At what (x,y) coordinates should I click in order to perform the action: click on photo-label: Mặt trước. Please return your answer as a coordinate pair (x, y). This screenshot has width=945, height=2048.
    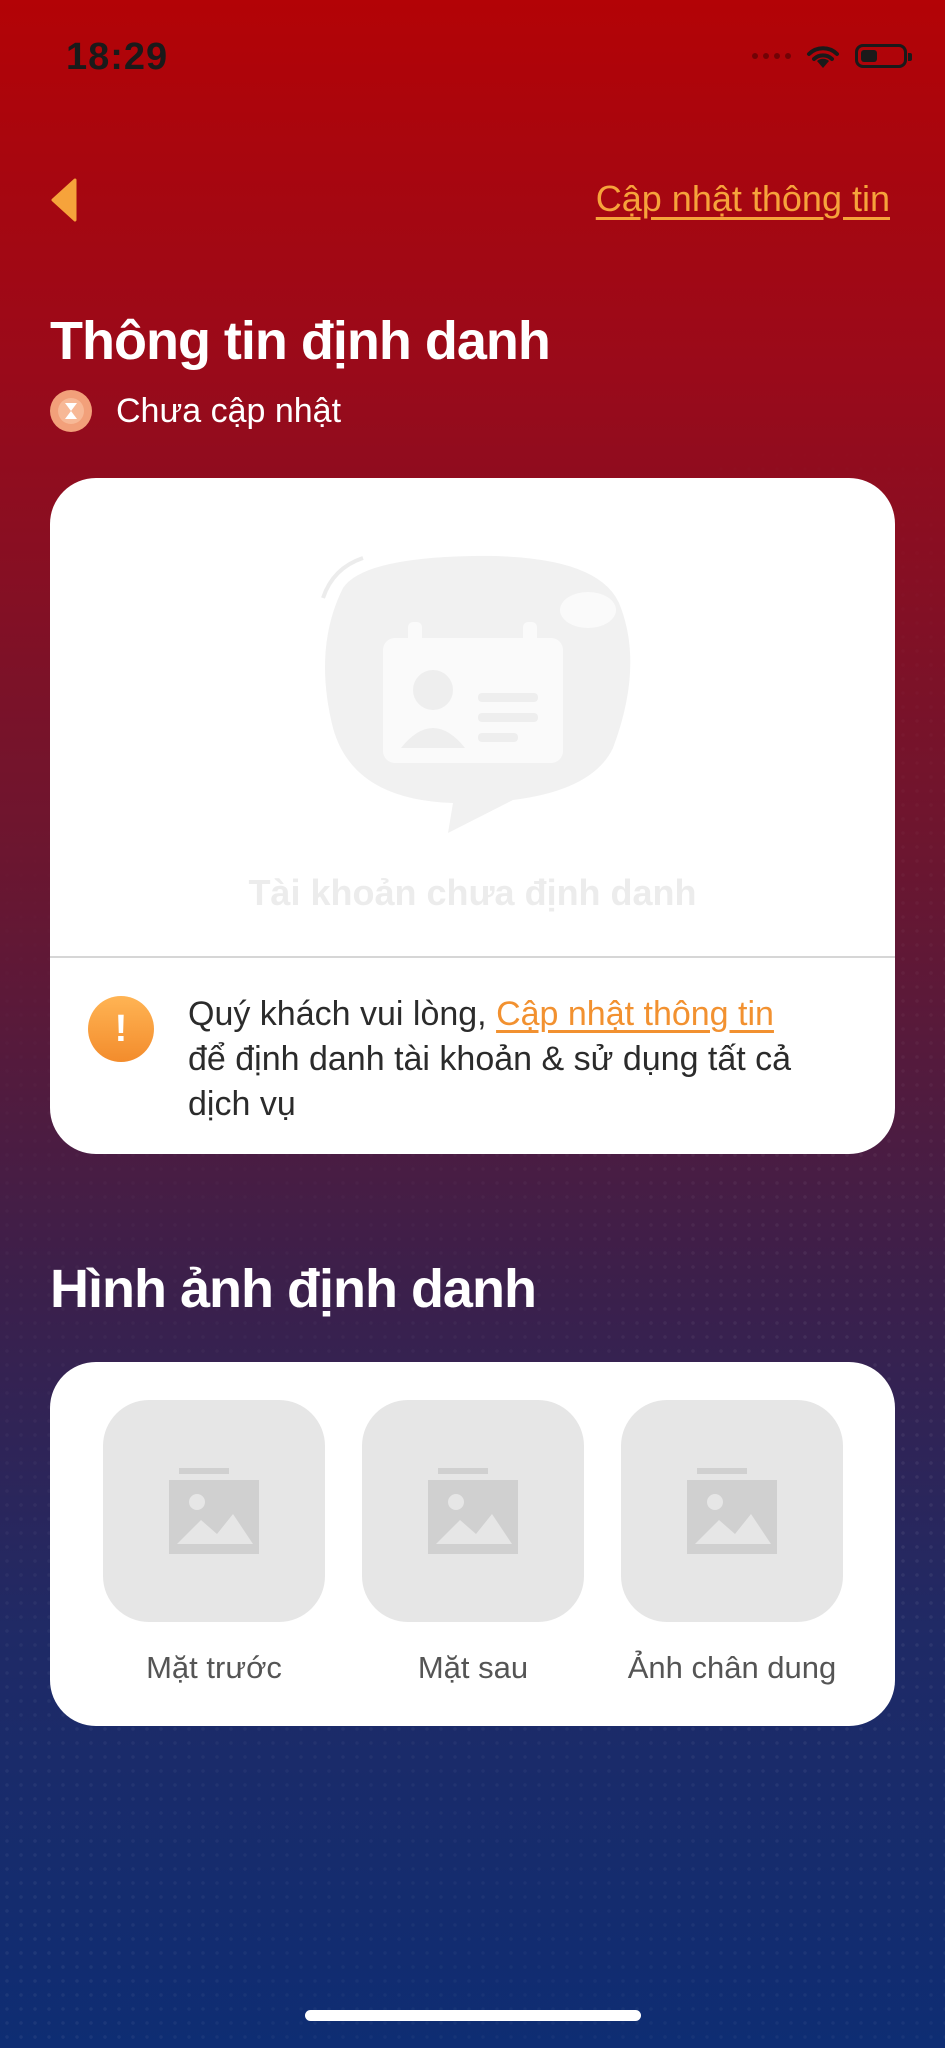
    Looking at the image, I should click on (214, 1667).